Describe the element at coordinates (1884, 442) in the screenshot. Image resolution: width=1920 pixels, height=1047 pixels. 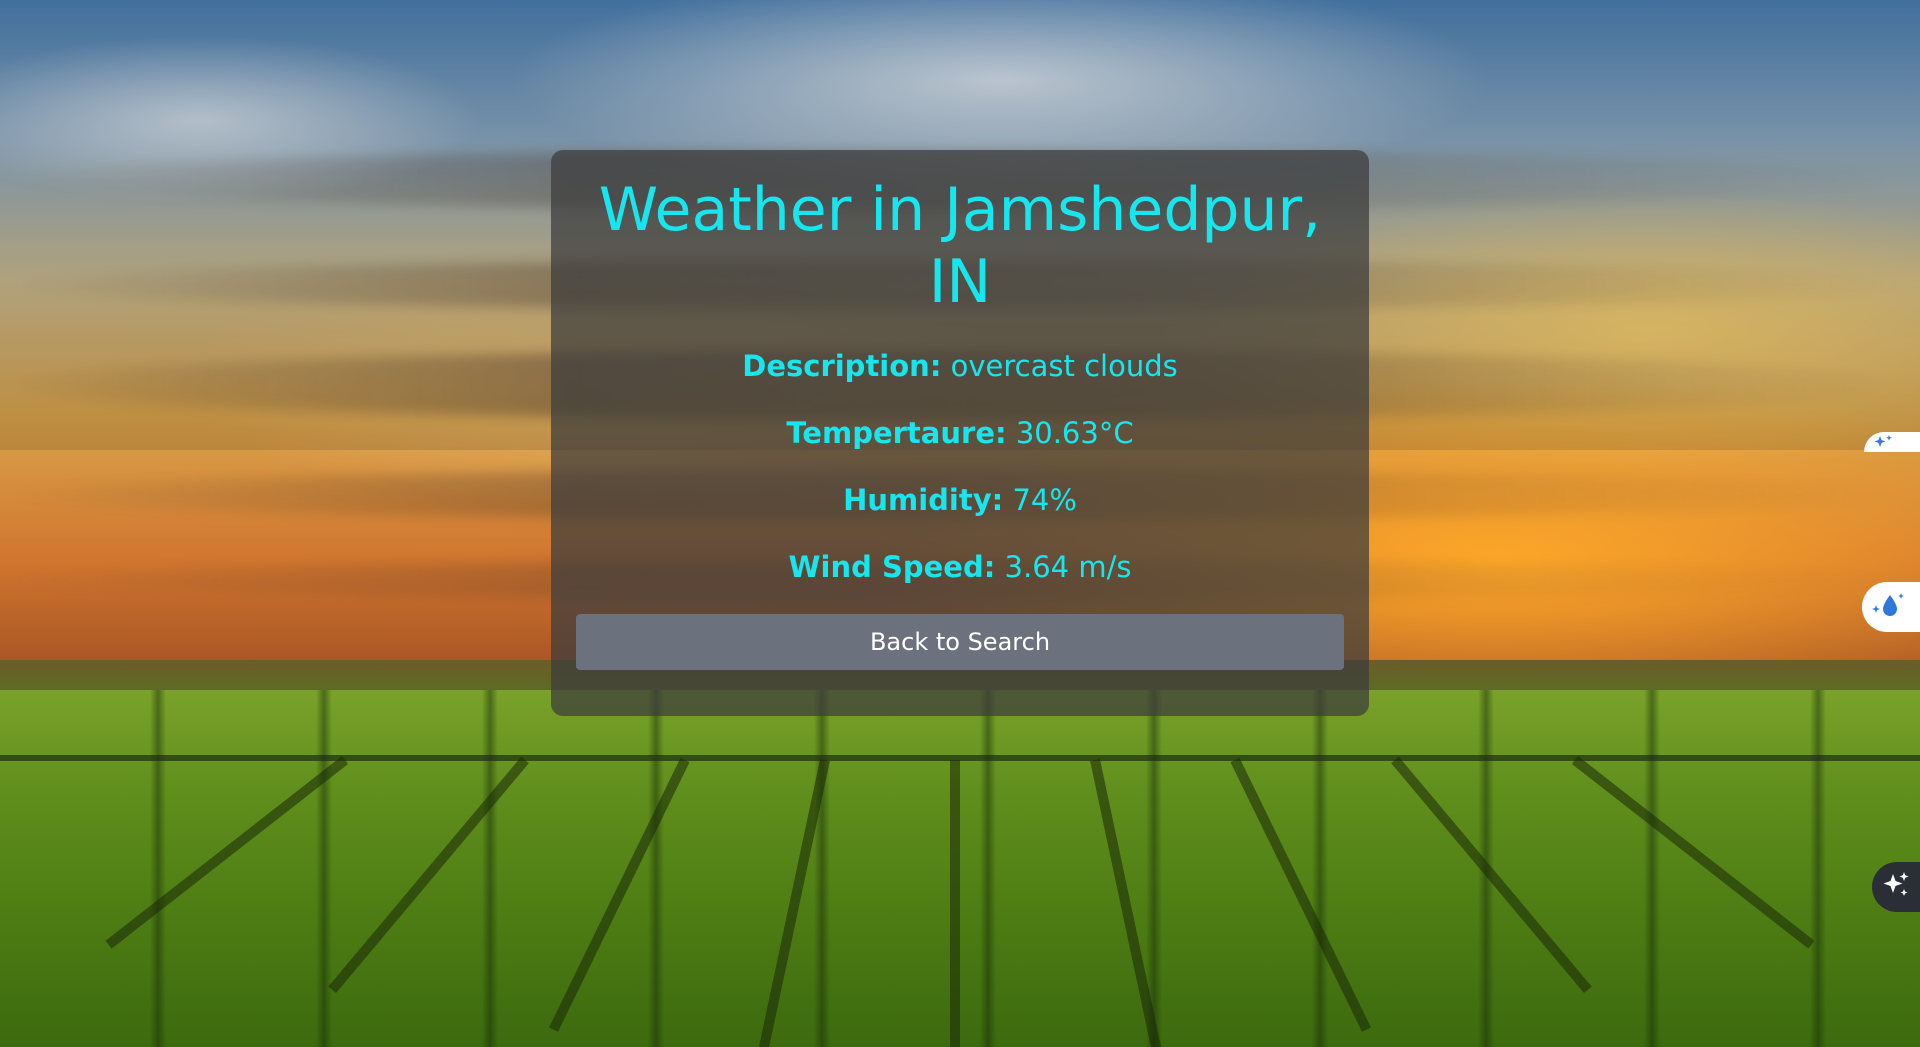
I see `sparkle-icon` at that location.